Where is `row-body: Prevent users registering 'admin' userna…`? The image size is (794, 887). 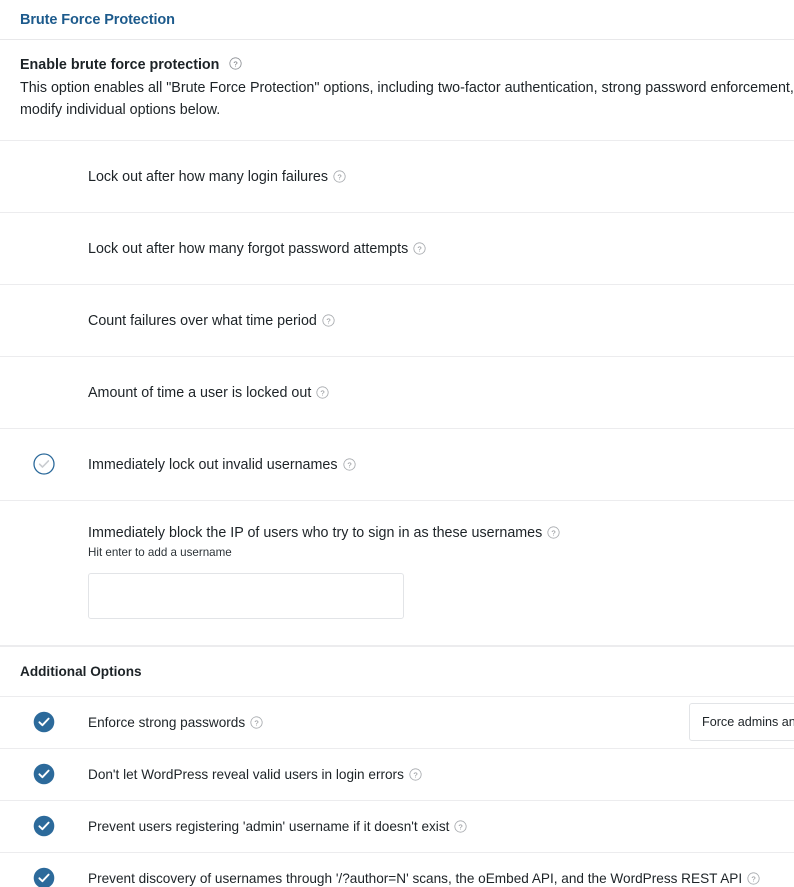 row-body: Prevent users registering 'admin' userna… is located at coordinates (441, 827).